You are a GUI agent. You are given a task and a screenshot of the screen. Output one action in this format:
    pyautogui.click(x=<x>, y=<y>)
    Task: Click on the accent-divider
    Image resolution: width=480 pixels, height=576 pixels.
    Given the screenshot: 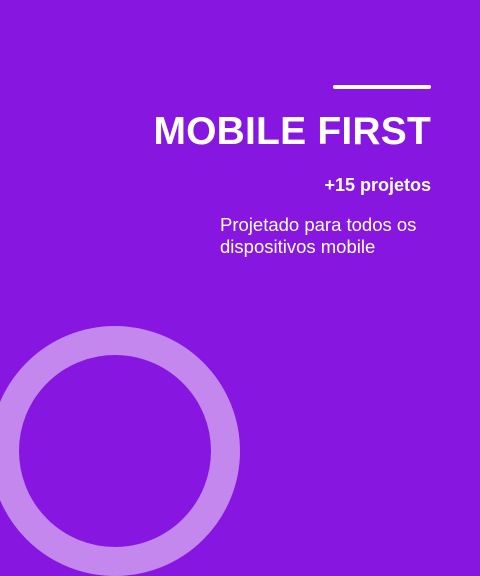 What is the action you would take?
    pyautogui.click(x=382, y=87)
    